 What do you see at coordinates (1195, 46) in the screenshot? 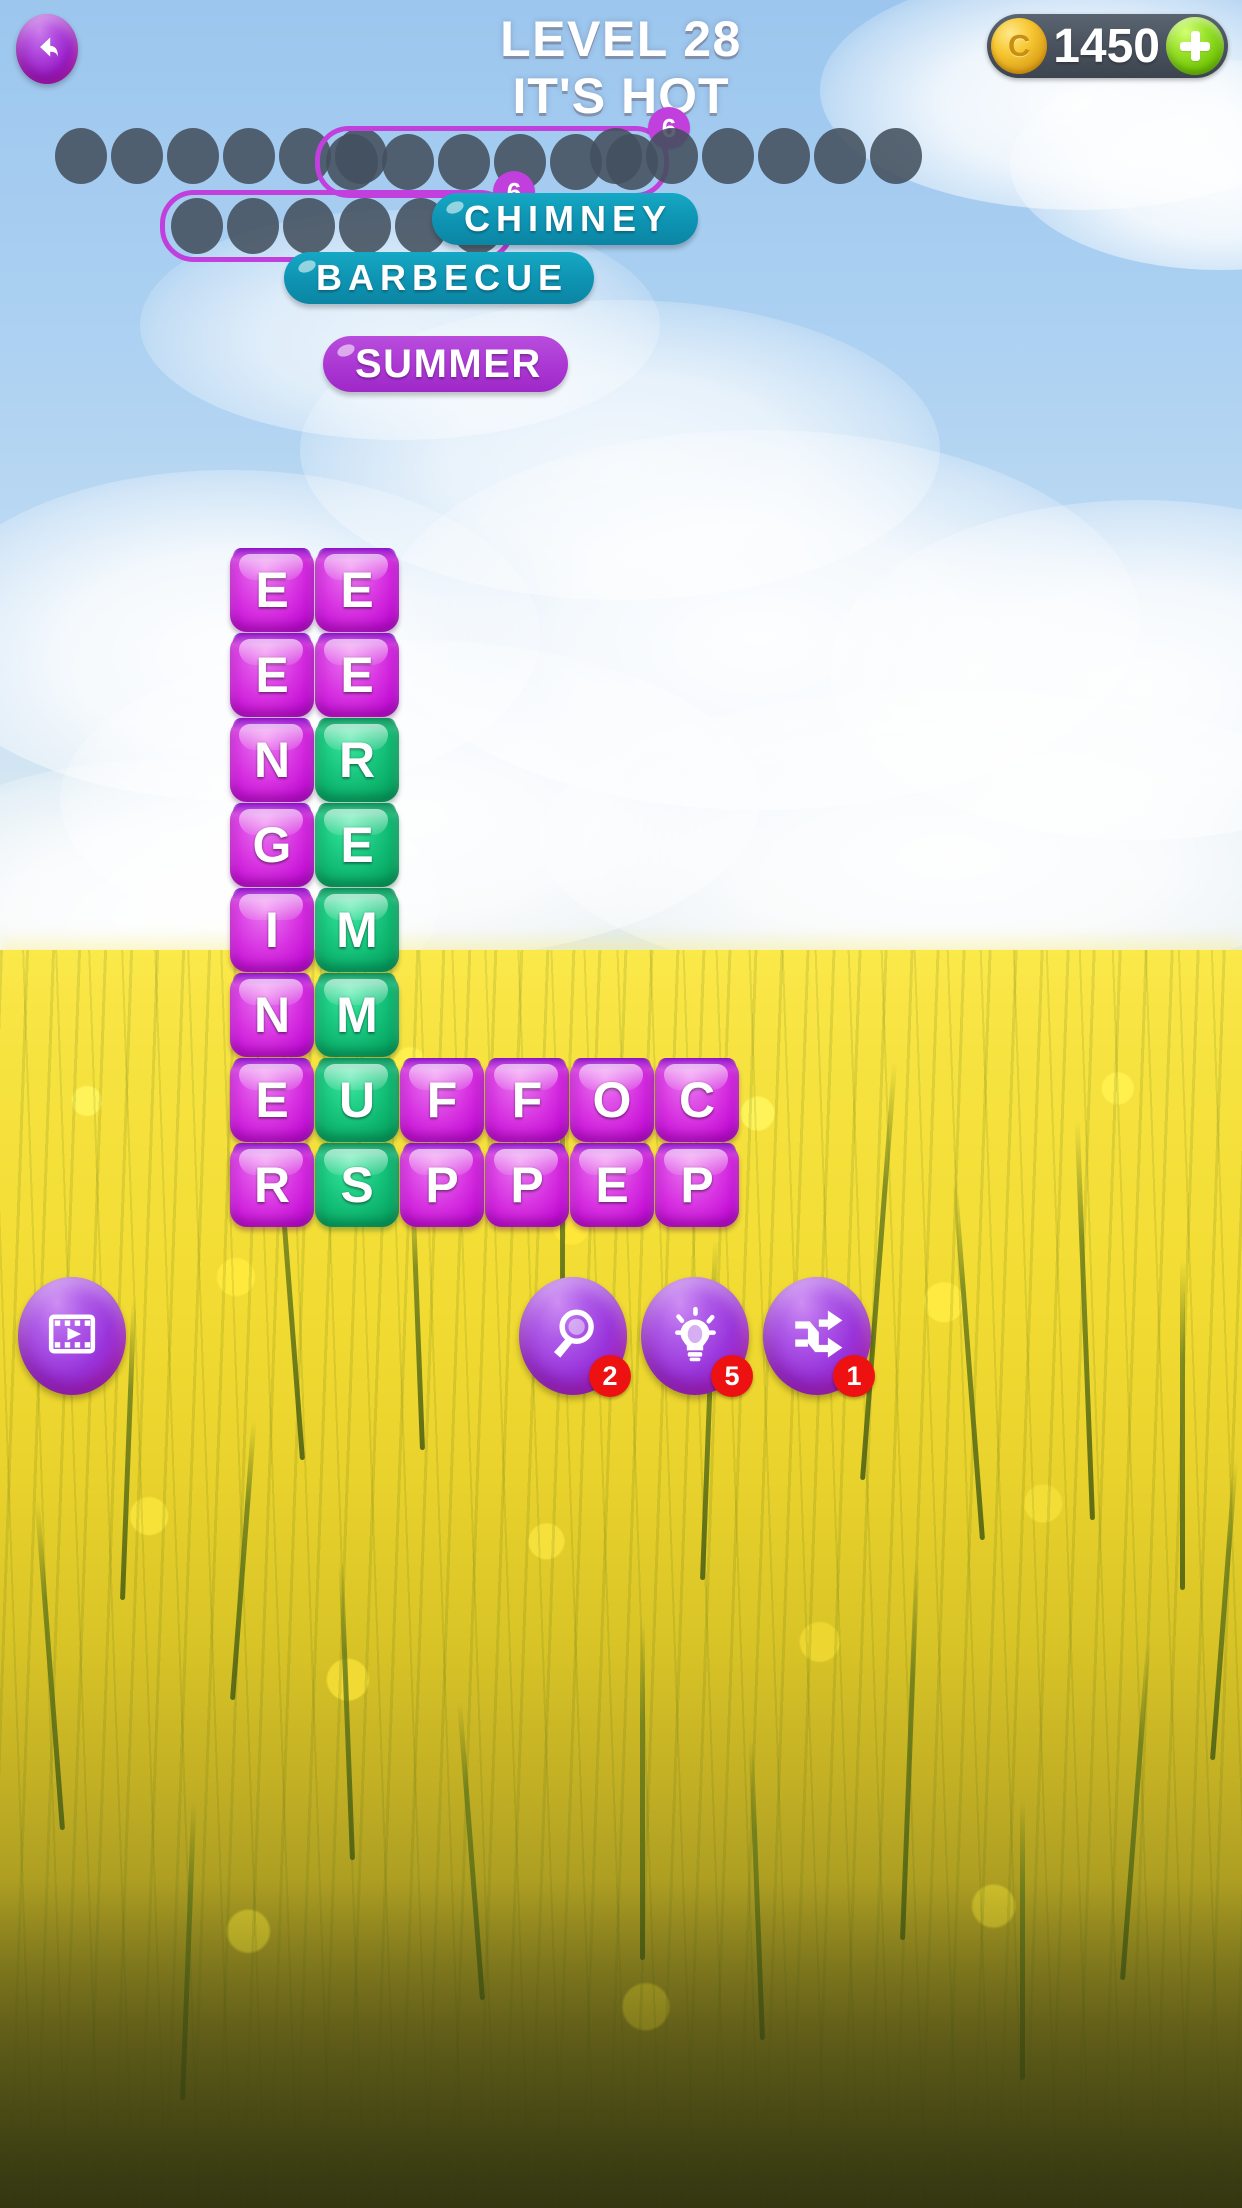
I see `add-coins-button` at bounding box center [1195, 46].